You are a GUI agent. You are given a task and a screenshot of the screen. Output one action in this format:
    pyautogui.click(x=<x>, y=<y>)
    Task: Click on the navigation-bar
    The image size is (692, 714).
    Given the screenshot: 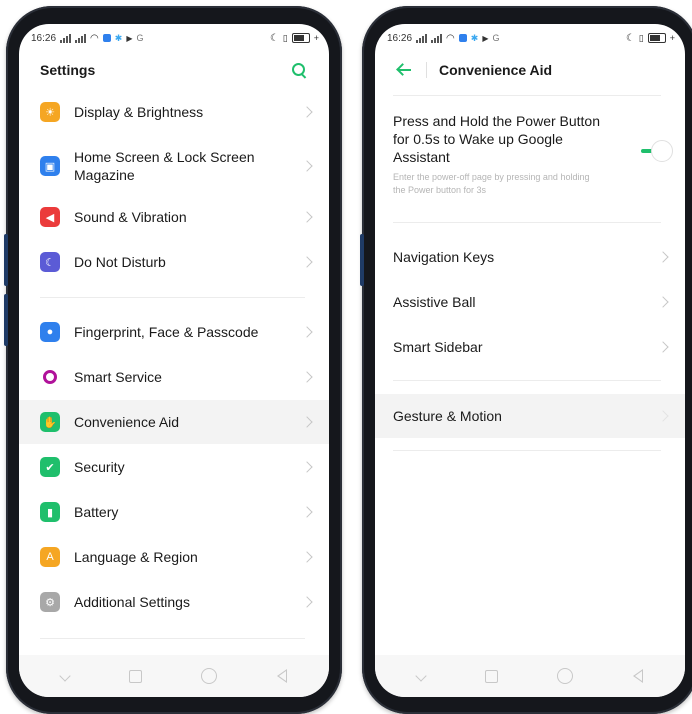 What is the action you would take?
    pyautogui.click(x=530, y=676)
    